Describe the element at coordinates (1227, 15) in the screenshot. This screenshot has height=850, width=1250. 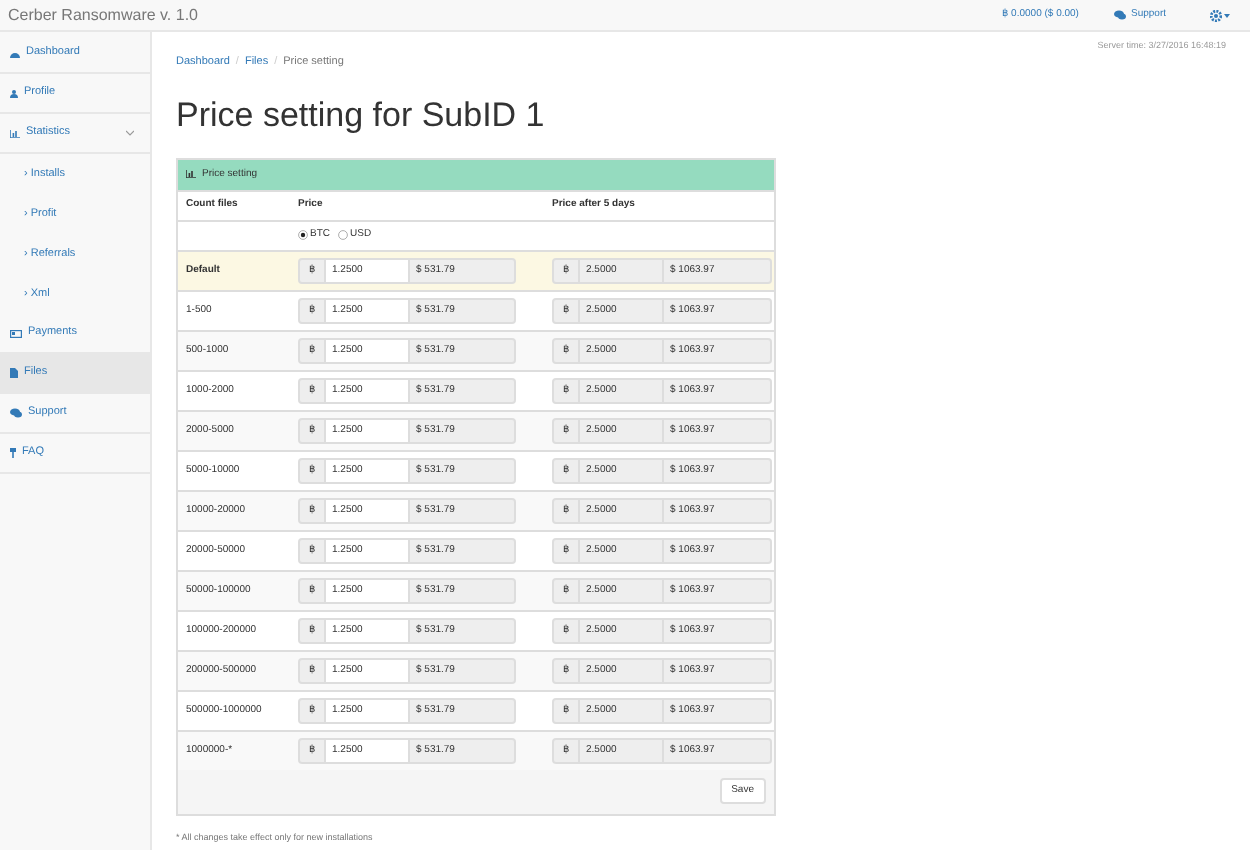
I see `caret-icon` at that location.